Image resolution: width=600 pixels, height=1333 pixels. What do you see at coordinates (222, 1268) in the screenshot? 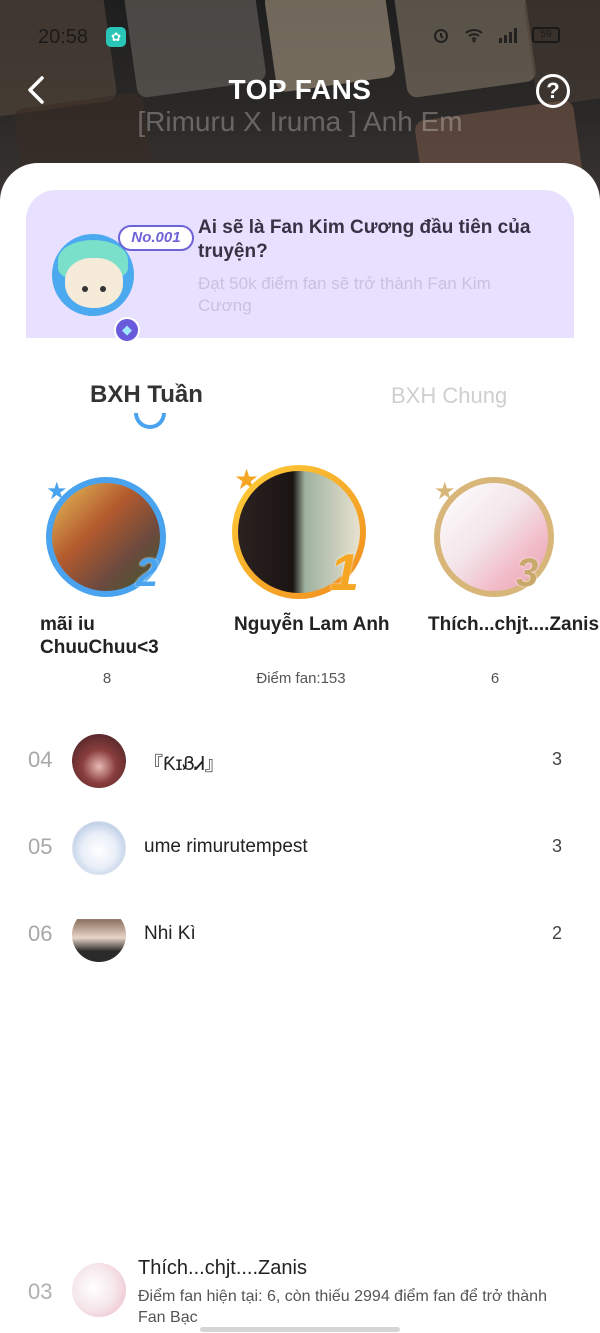
I see `my-name: Thích...chjt....Zanis` at bounding box center [222, 1268].